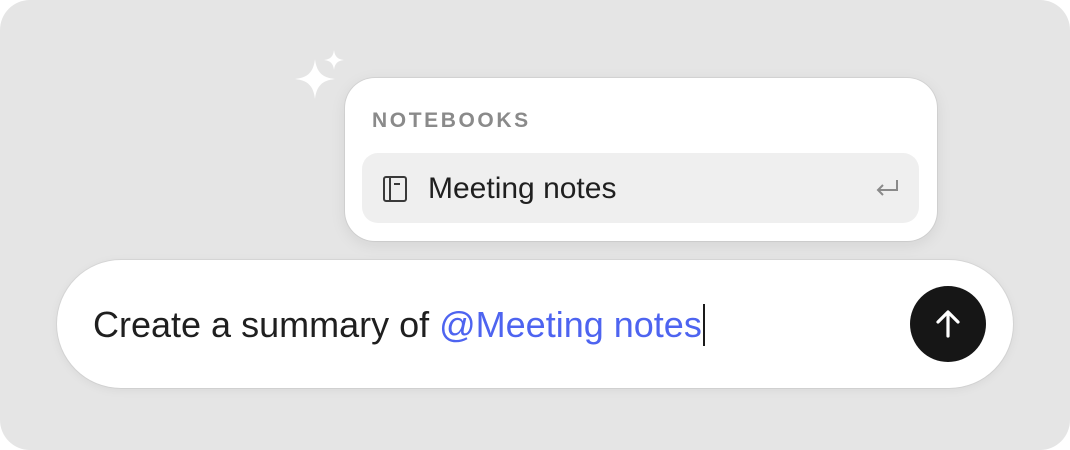 This screenshot has height=450, width=1070. I want to click on send-button, so click(948, 324).